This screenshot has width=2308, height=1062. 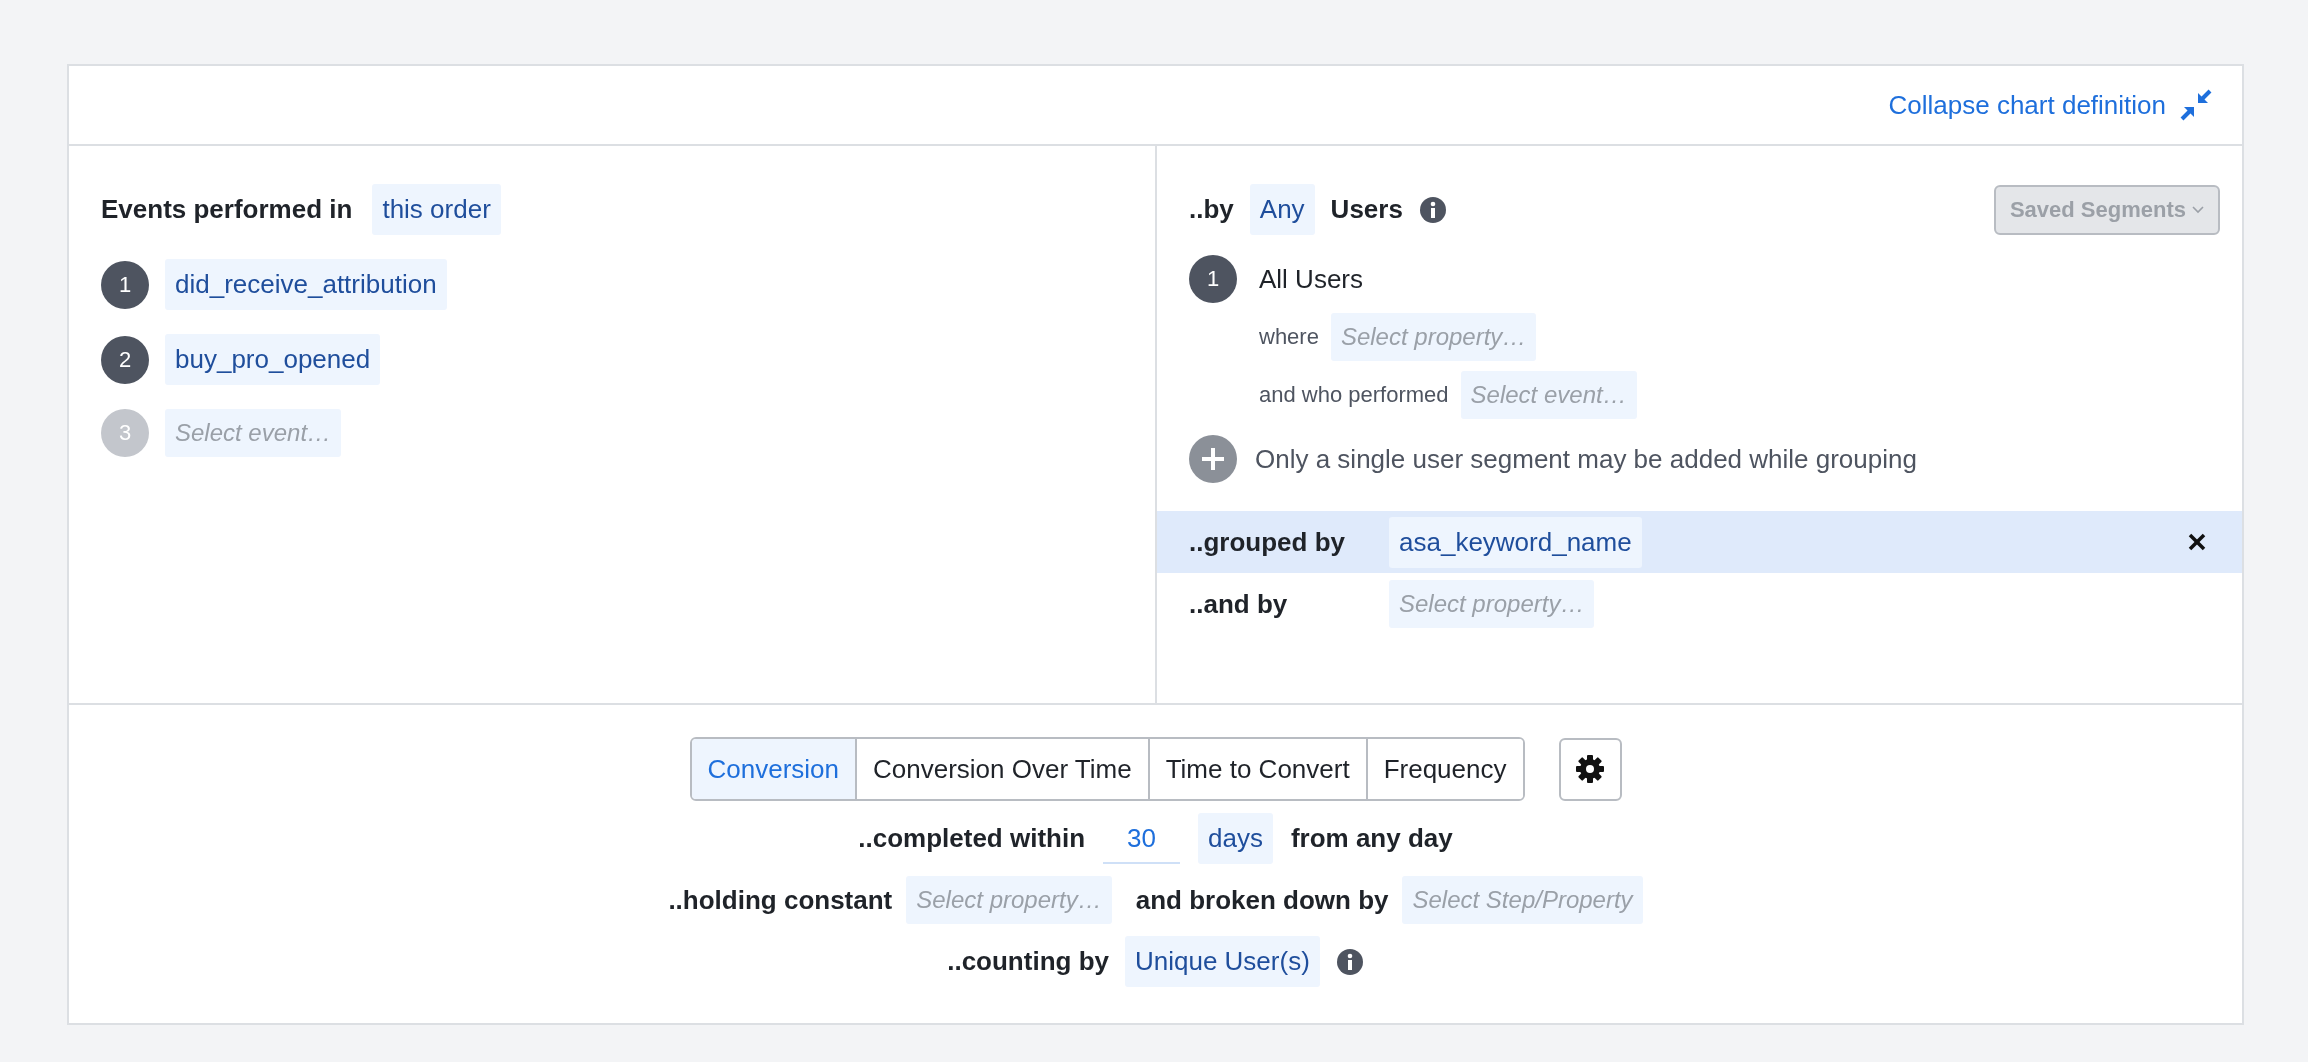 I want to click on unit-select: days, so click(x=1235, y=838).